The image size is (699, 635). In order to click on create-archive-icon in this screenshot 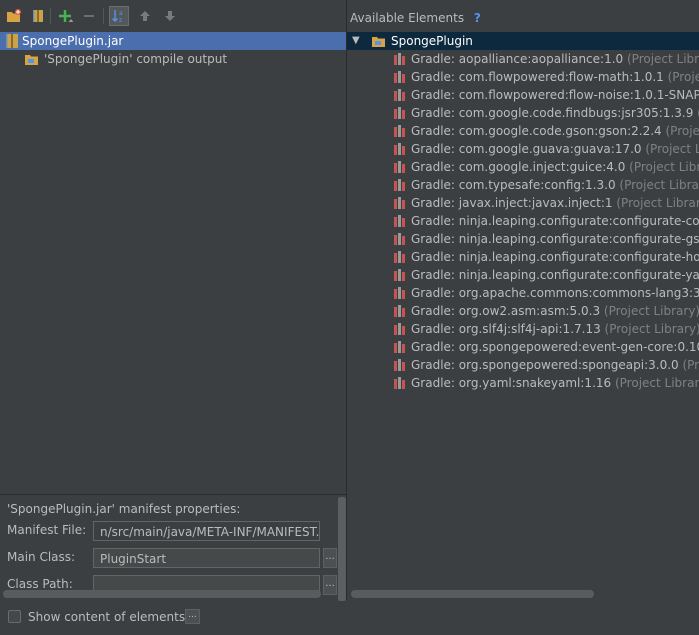, I will do `click(38, 16)`.